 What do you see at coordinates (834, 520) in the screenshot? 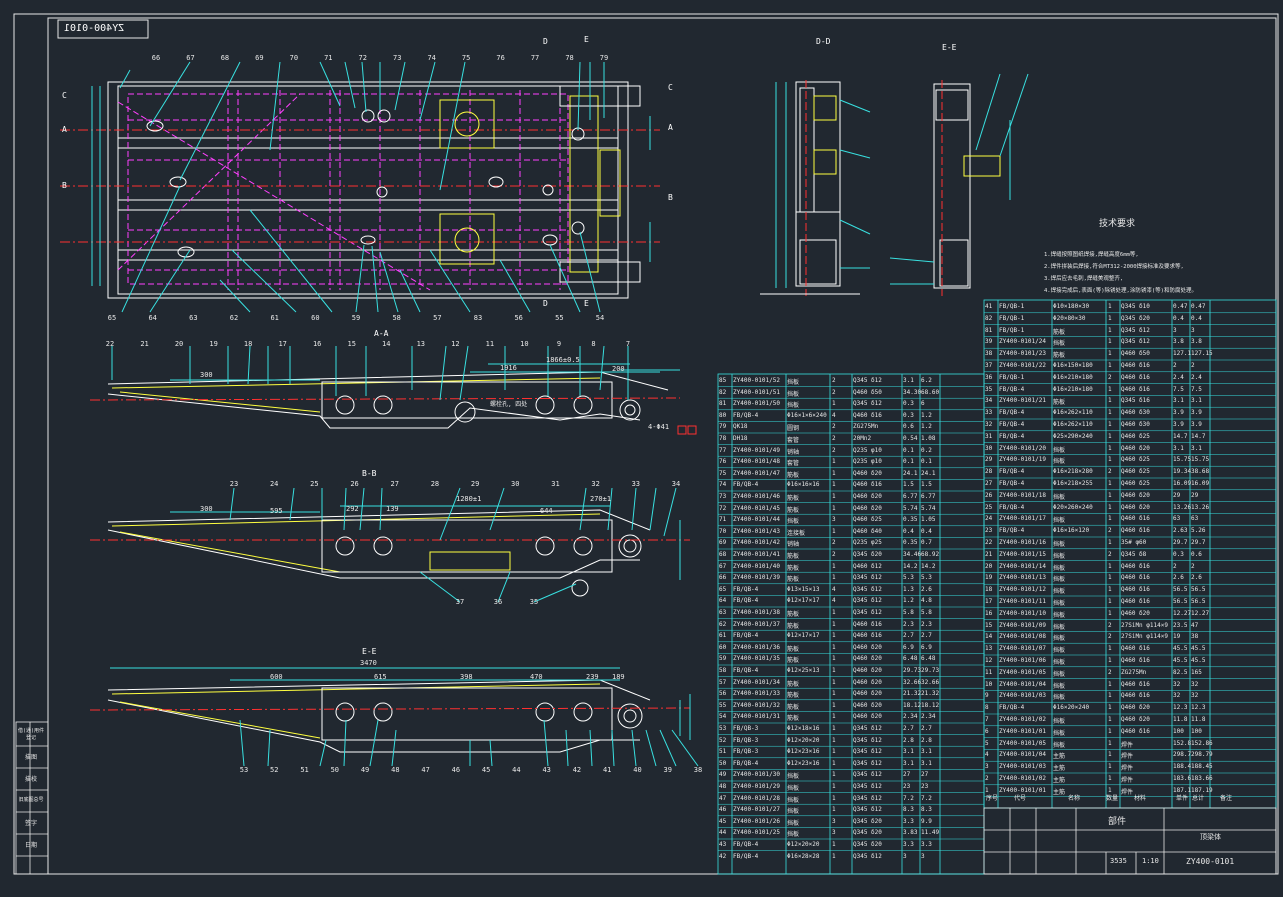
I see `bom-cell: 3` at bounding box center [834, 520].